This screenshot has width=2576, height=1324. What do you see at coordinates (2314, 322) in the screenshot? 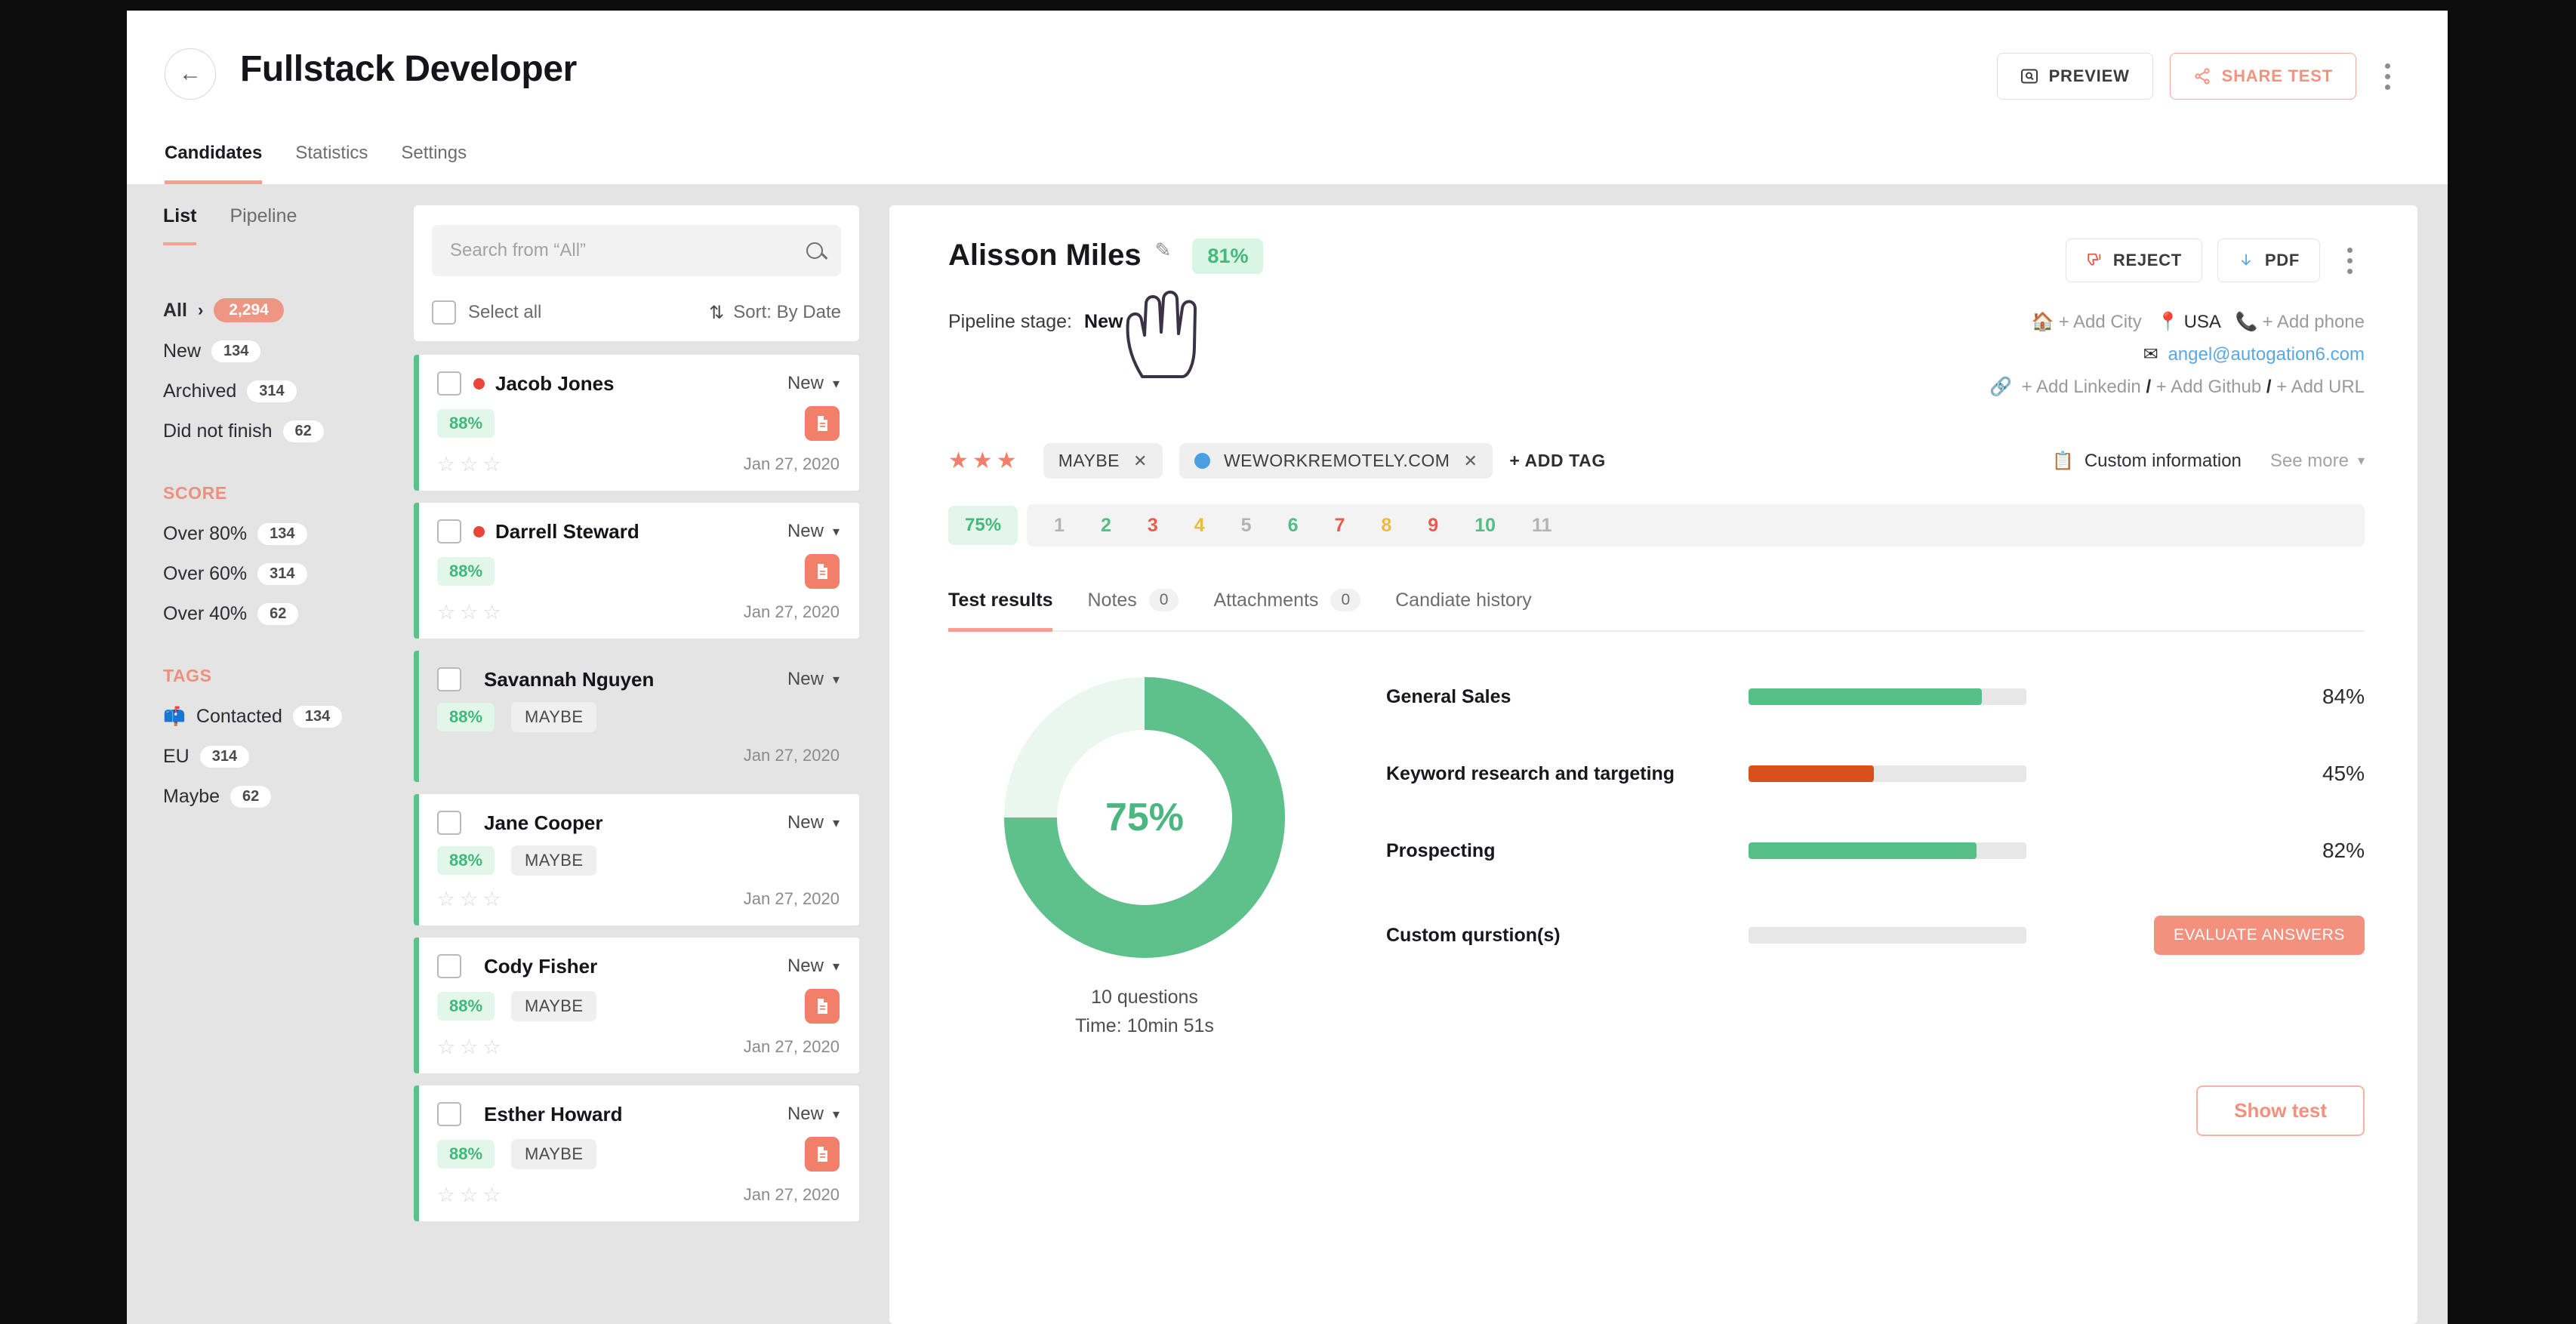
I see `add-phone-link: + Add phone` at bounding box center [2314, 322].